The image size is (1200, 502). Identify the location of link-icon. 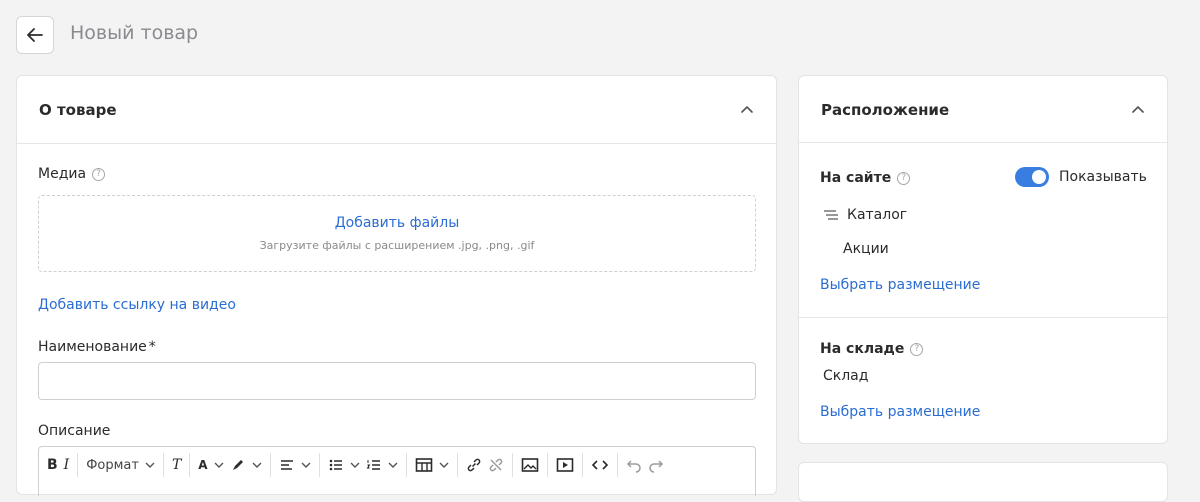
(474, 465).